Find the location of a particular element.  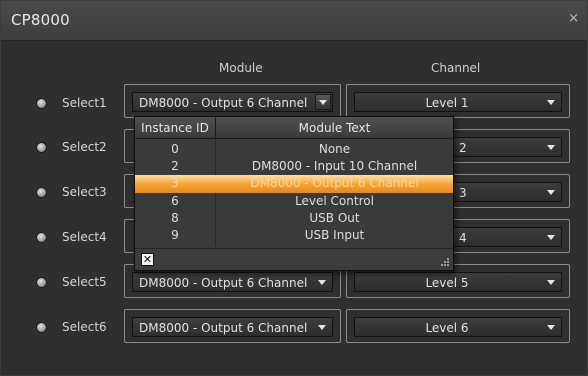

dropdown-item-selected: 3 DM8000 - Output 6 Channel is located at coordinates (294, 184).